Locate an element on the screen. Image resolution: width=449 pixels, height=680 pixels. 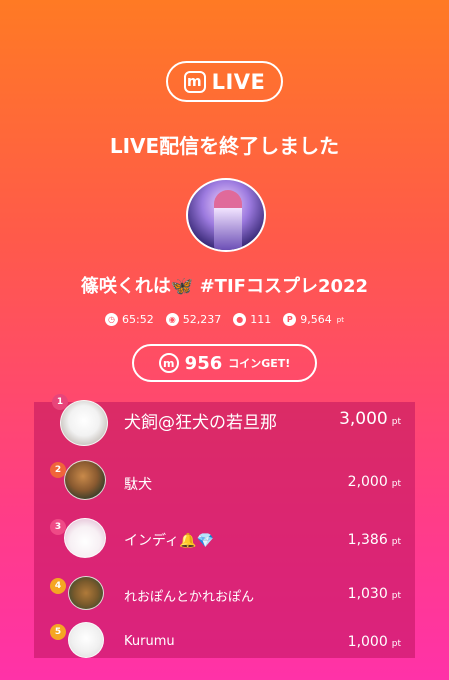
points-amount: 1,000 is located at coordinates (367, 642).